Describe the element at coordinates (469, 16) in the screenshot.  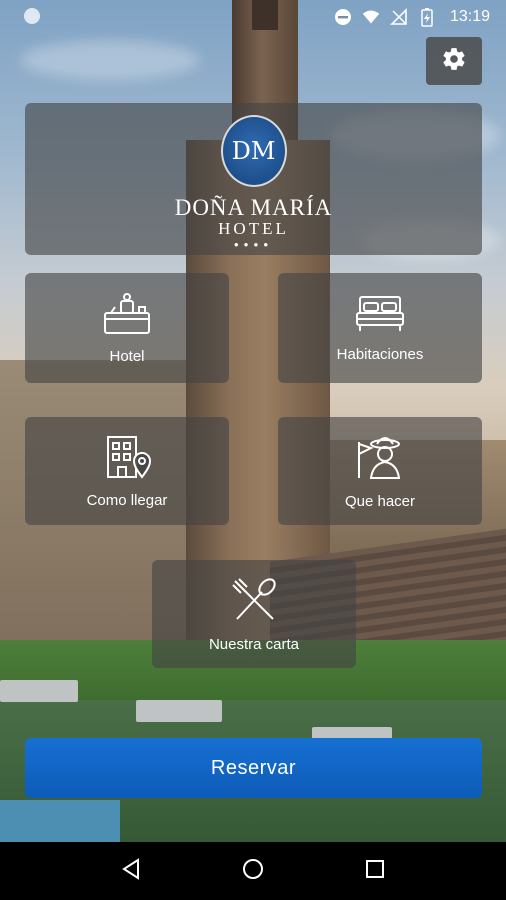
I see `status-time: 13:19` at that location.